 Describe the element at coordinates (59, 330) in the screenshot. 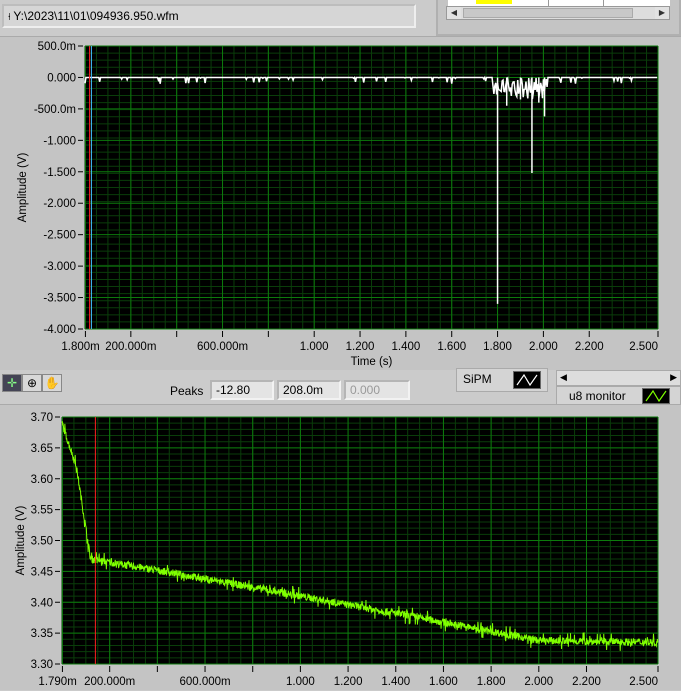

I see `y-tick-label: -4.000` at that location.